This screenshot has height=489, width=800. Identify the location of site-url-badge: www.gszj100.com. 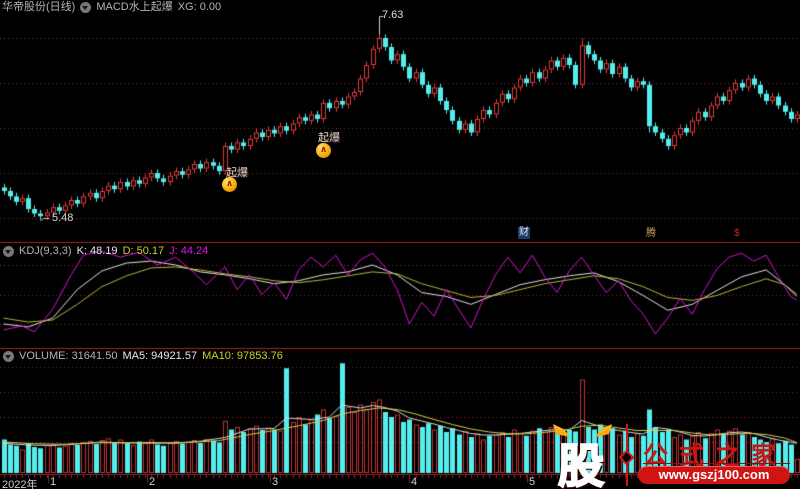
(714, 475).